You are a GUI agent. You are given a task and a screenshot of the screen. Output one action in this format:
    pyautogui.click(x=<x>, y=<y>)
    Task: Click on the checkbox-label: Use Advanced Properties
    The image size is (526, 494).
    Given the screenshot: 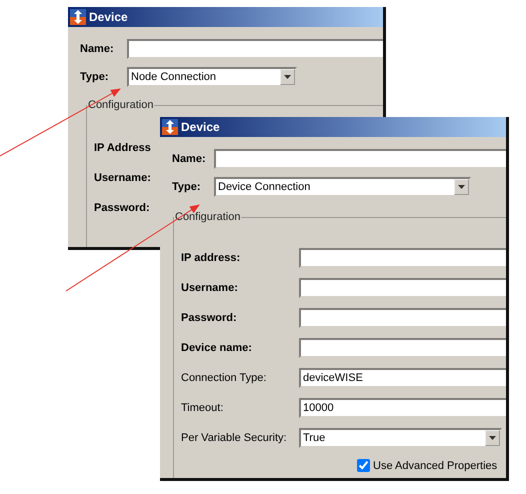 What is the action you would take?
    pyautogui.click(x=435, y=466)
    